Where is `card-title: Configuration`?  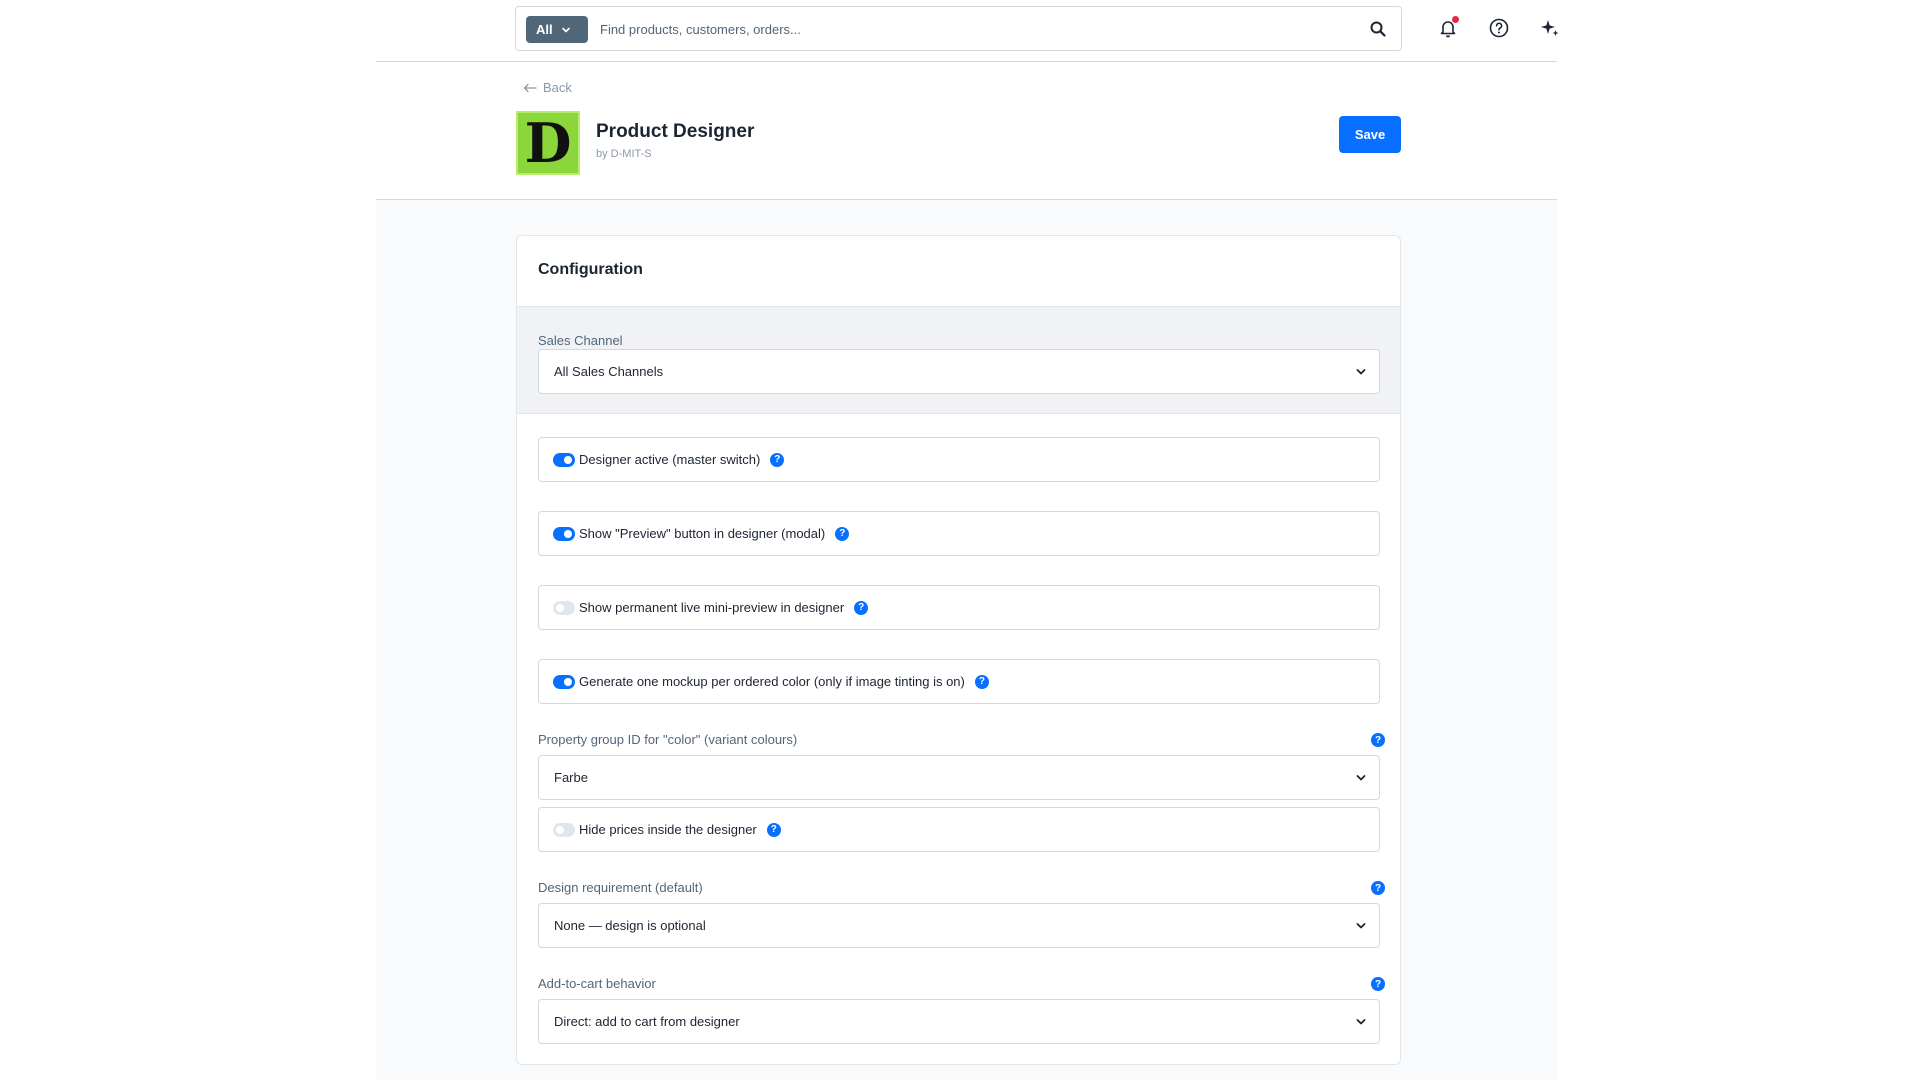 card-title: Configuration is located at coordinates (590, 269).